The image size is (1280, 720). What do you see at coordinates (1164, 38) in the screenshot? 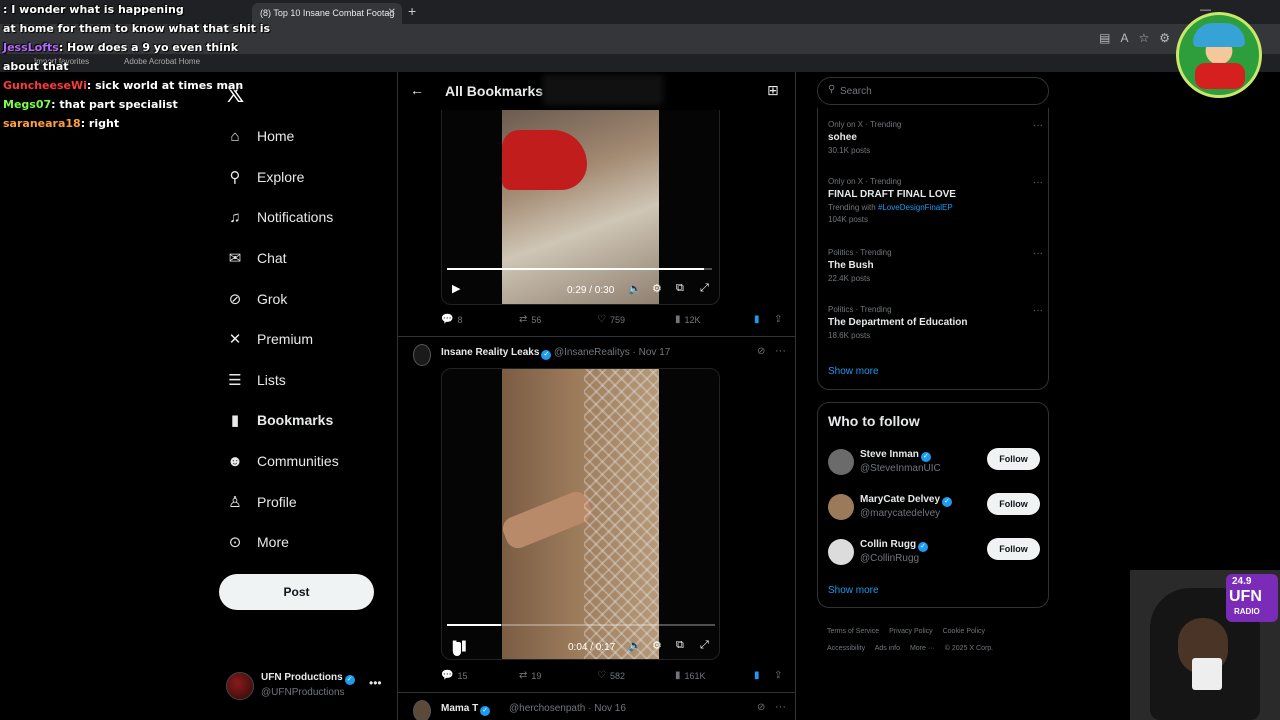
I see `extensions-icon: ⚙` at bounding box center [1164, 38].